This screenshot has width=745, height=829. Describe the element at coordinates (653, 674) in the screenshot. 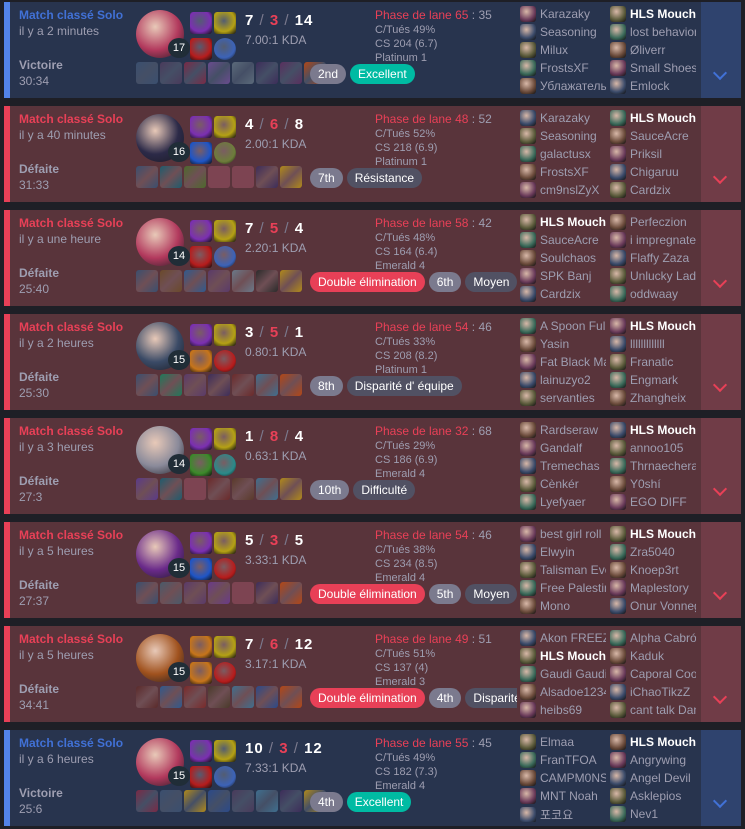

I see `player-entry: Caporal Cookie` at that location.